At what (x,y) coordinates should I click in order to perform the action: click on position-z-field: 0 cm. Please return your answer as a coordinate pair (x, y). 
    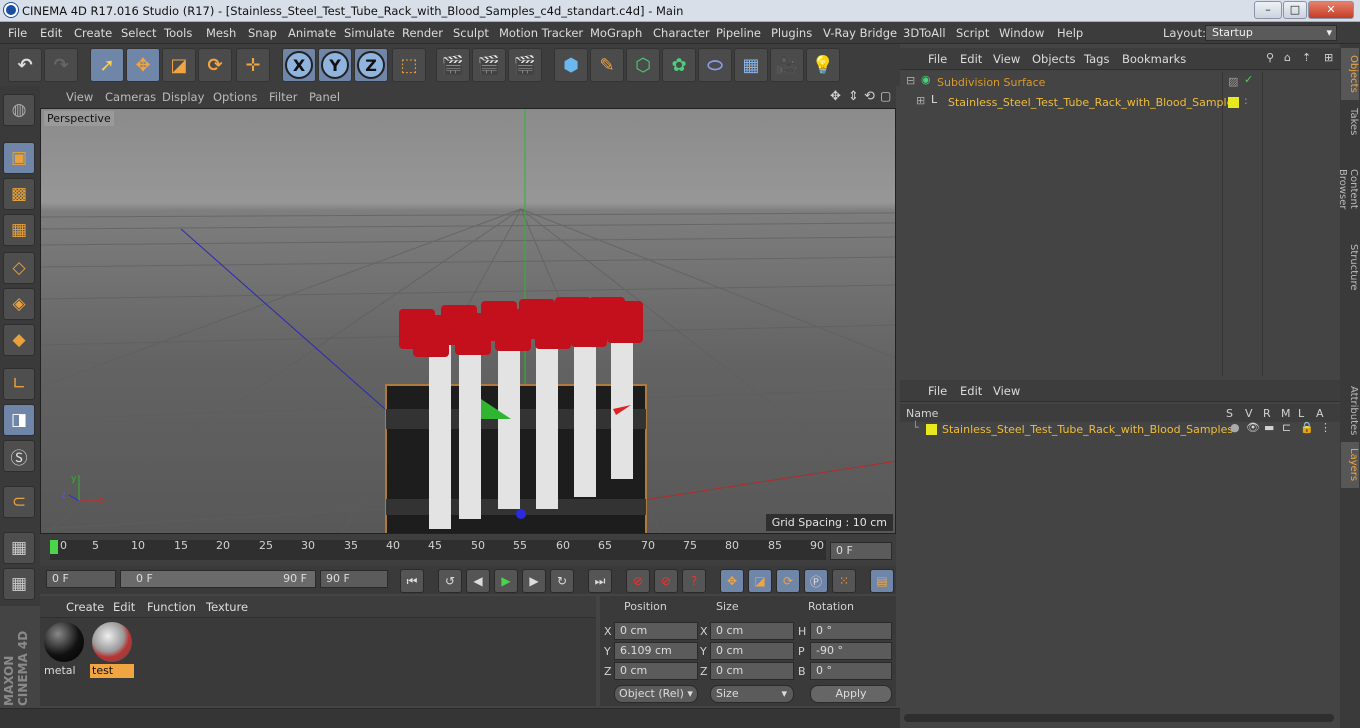
    Looking at the image, I should click on (656, 671).